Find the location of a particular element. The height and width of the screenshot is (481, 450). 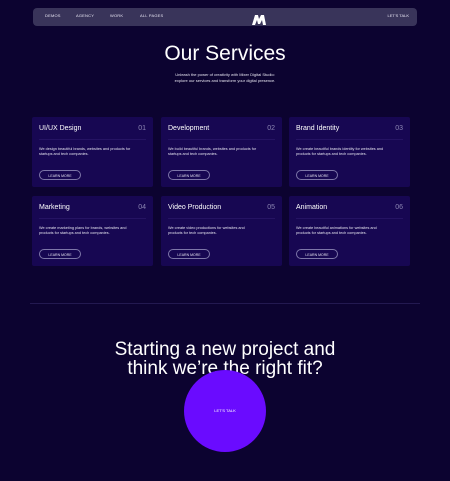

service-title: Development is located at coordinates (189, 128).